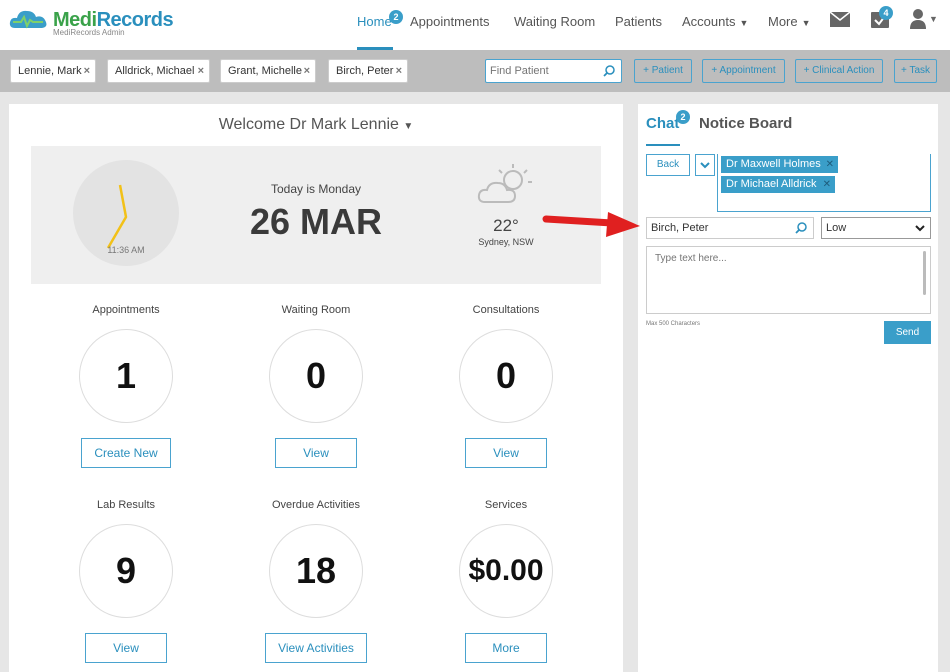  What do you see at coordinates (126, 505) in the screenshot?
I see `stat-title: Lab Results` at bounding box center [126, 505].